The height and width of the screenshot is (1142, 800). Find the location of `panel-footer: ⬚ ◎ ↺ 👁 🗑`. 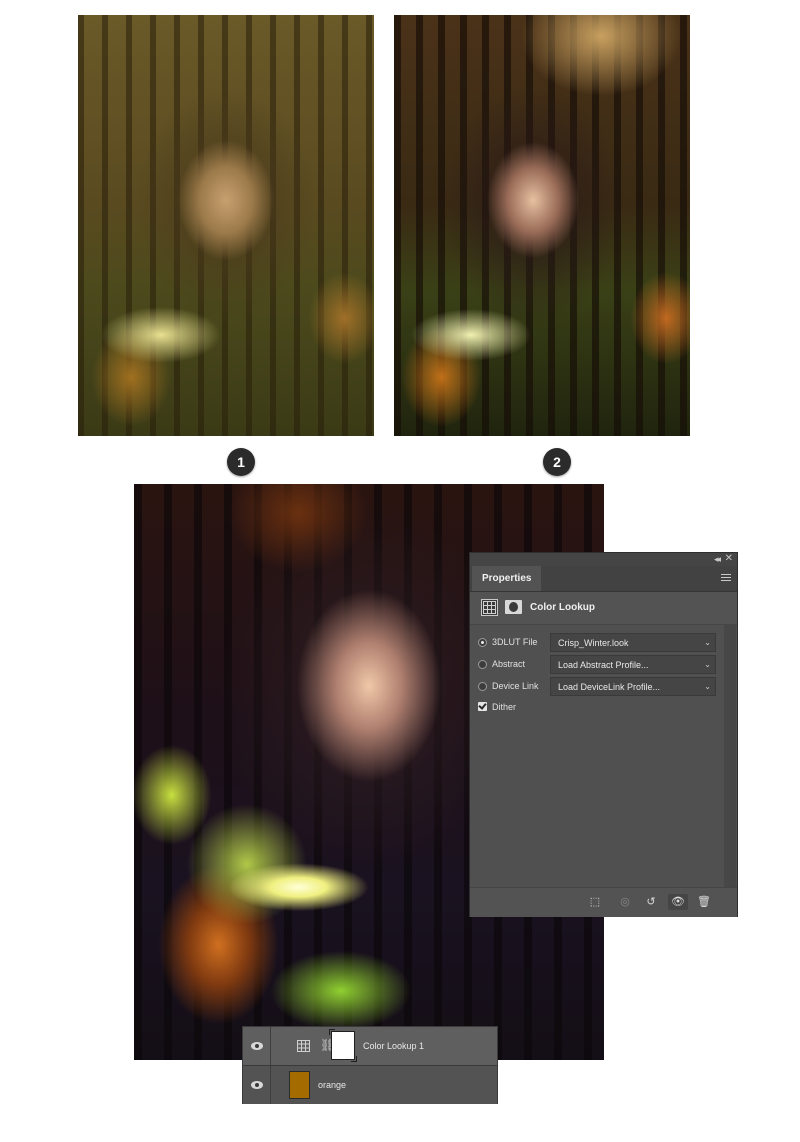

panel-footer: ⬚ ◎ ↺ 👁 🗑 is located at coordinates (603, 902).